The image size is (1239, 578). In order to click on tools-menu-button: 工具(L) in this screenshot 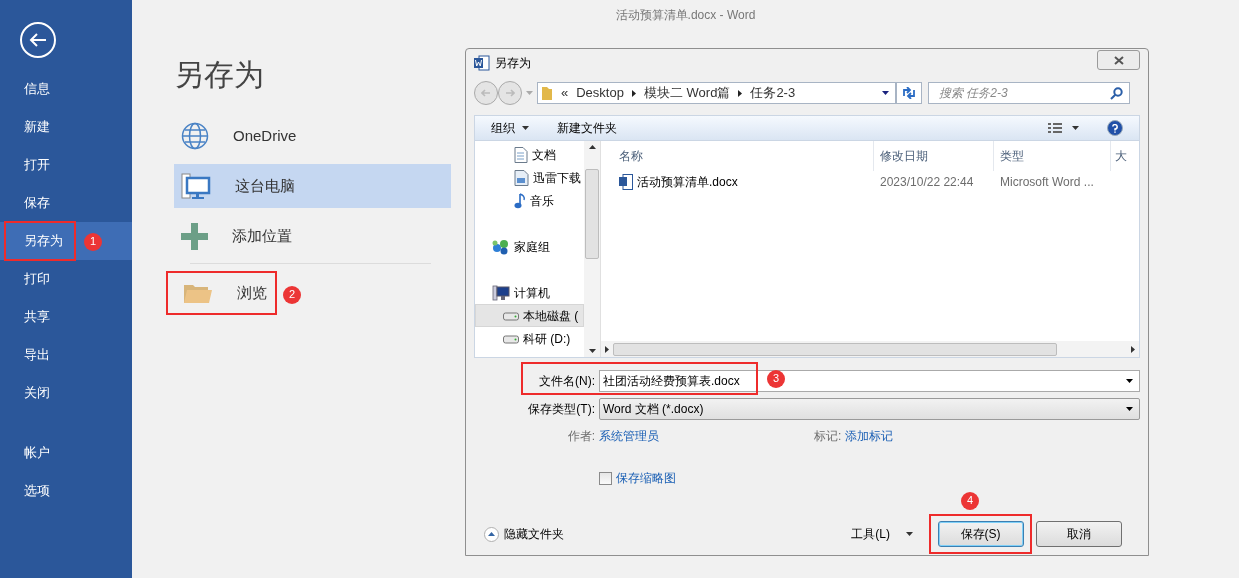, I will do `click(882, 534)`.